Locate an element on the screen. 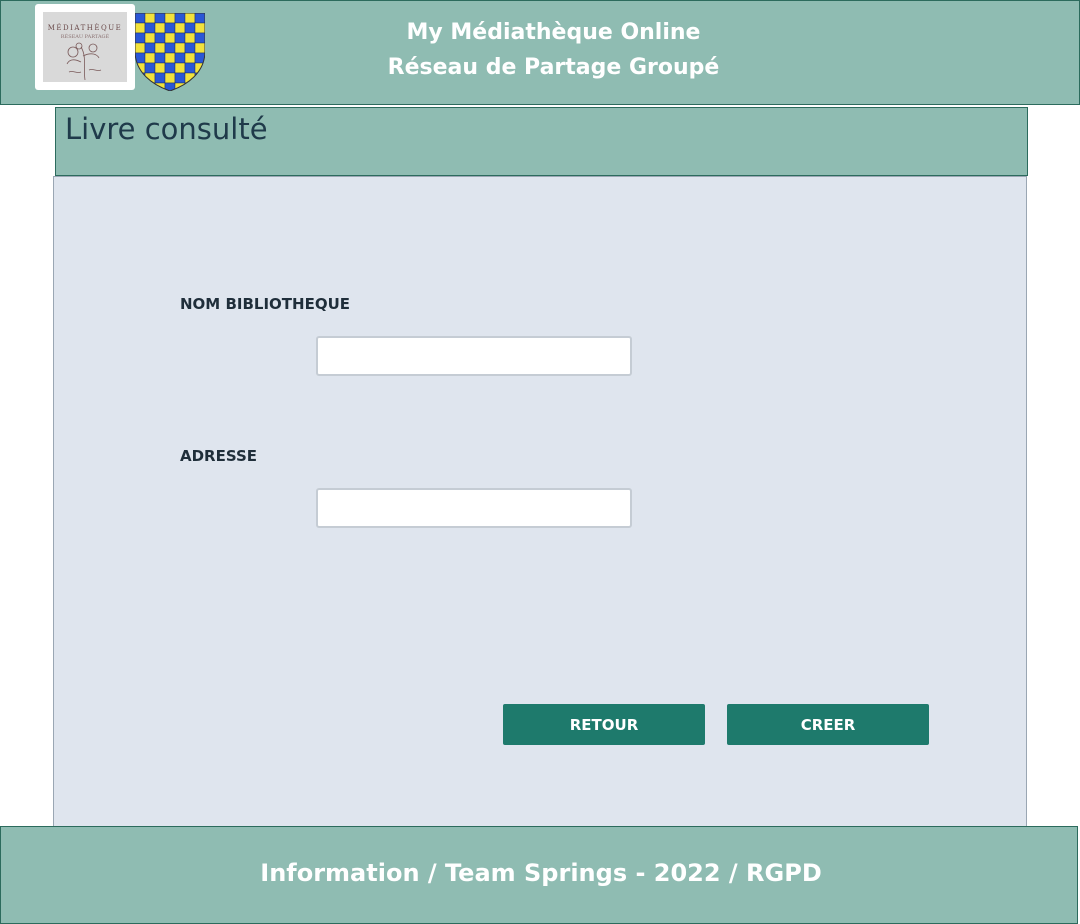  page-title-bar: Livre consulté is located at coordinates (541, 141).